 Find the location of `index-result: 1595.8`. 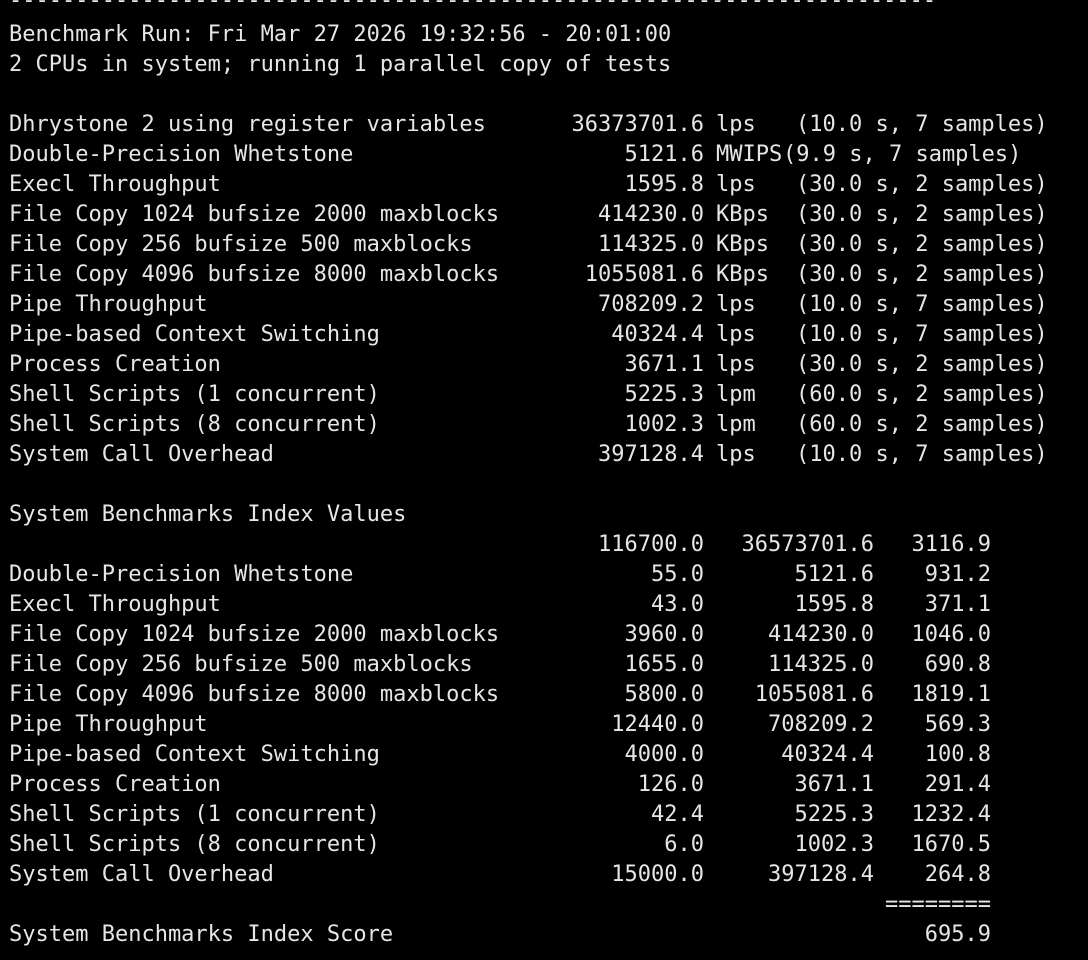

index-result: 1595.8 is located at coordinates (834, 604).